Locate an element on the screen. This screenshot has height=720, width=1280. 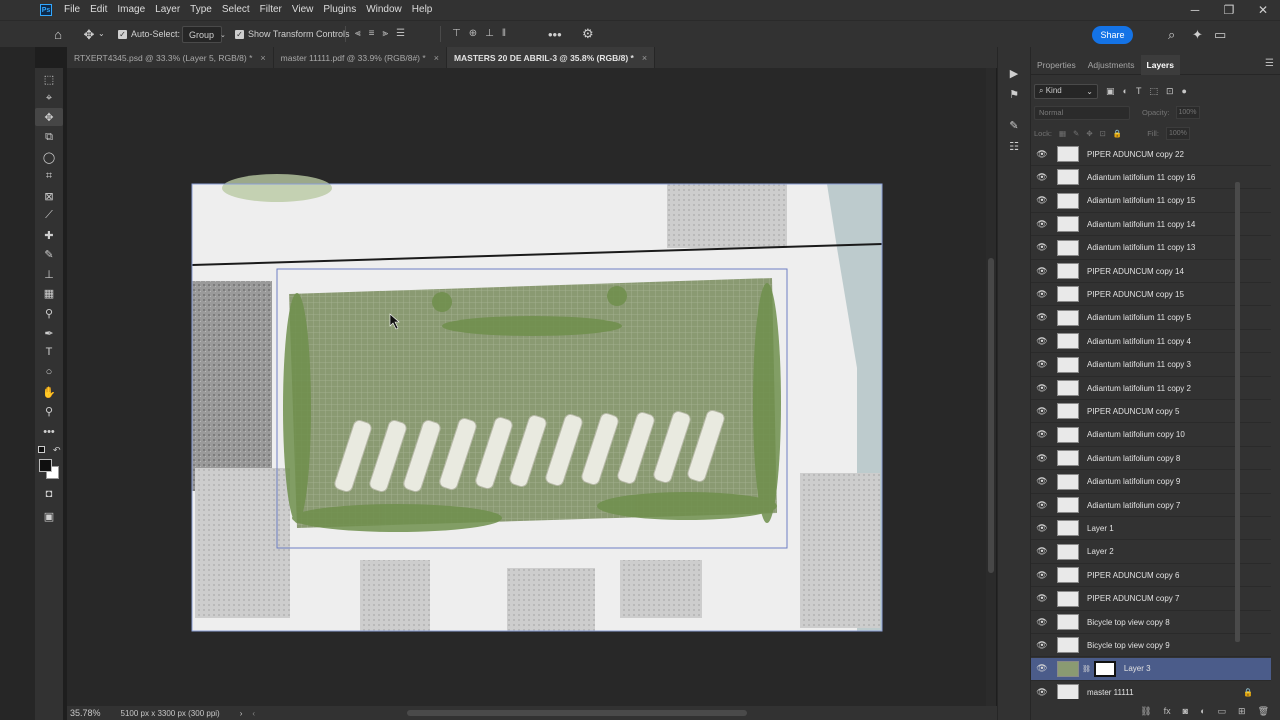
move-tool-icon: ✥ is located at coordinates (49, 117).